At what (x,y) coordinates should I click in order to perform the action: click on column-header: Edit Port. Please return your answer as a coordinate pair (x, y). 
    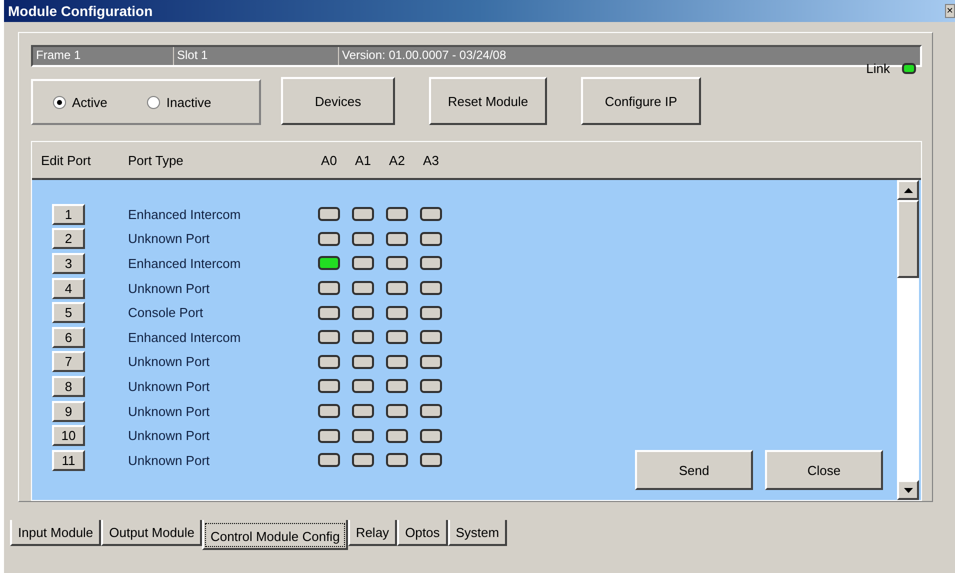
    Looking at the image, I should click on (66, 160).